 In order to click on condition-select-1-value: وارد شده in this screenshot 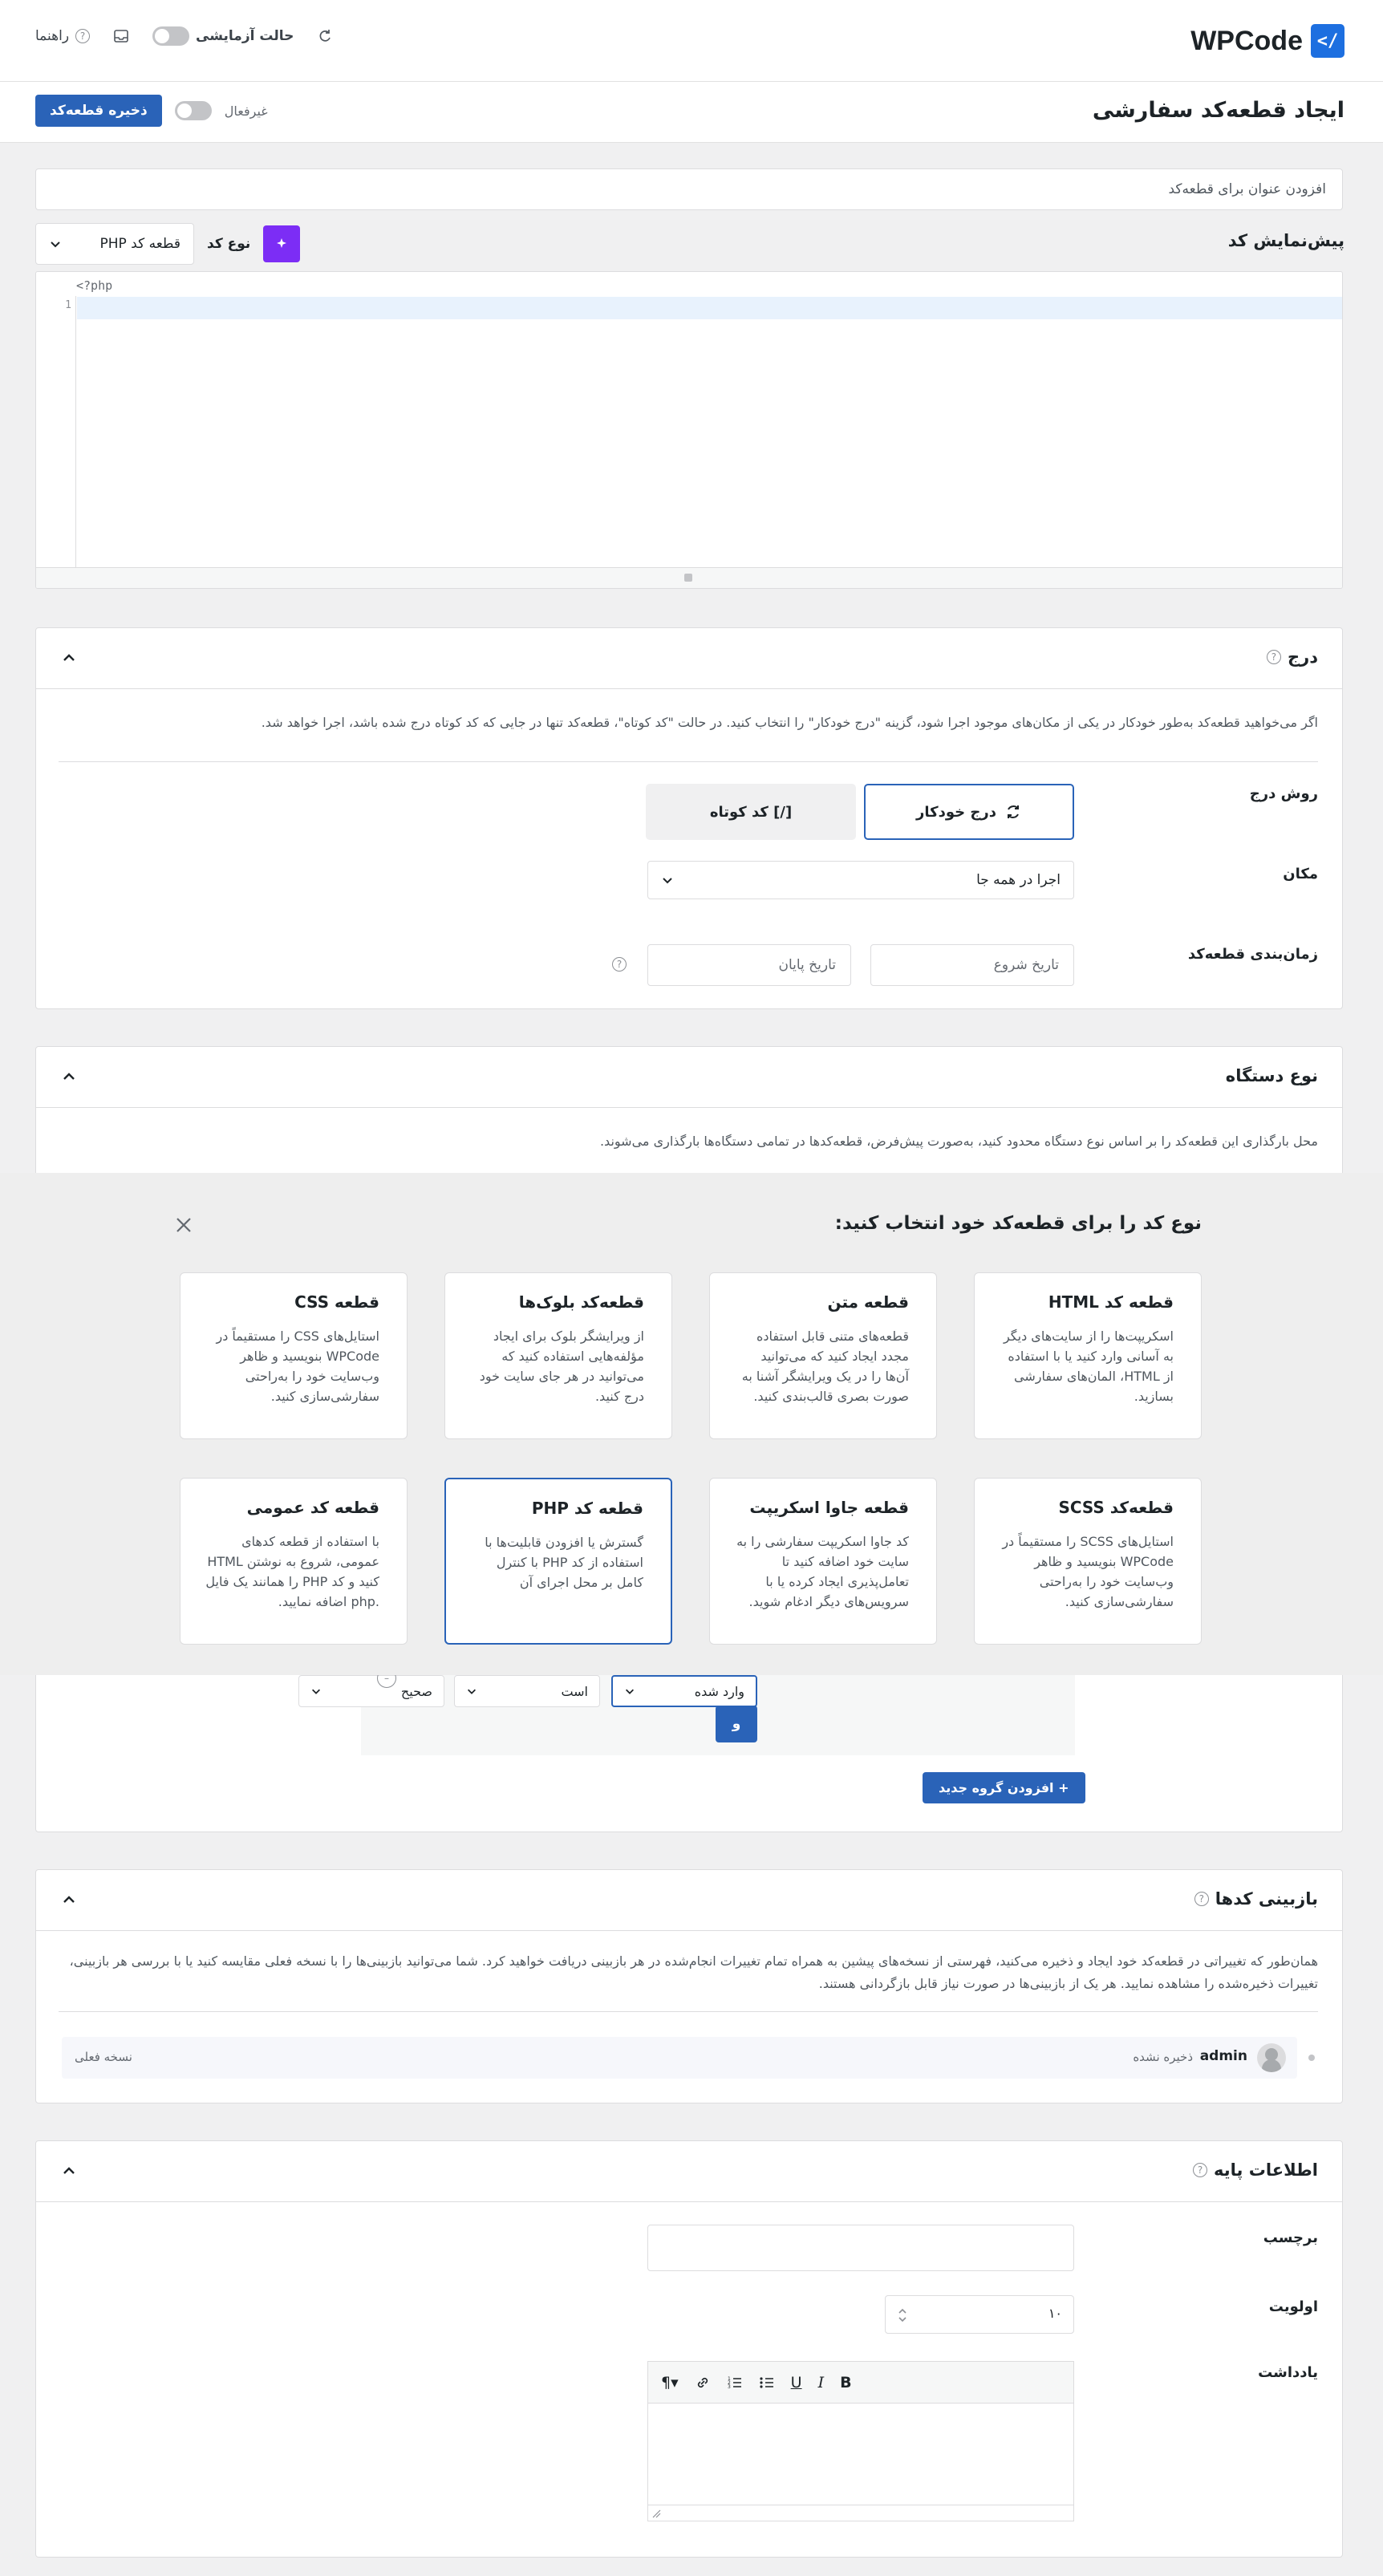, I will do `click(719, 1691)`.